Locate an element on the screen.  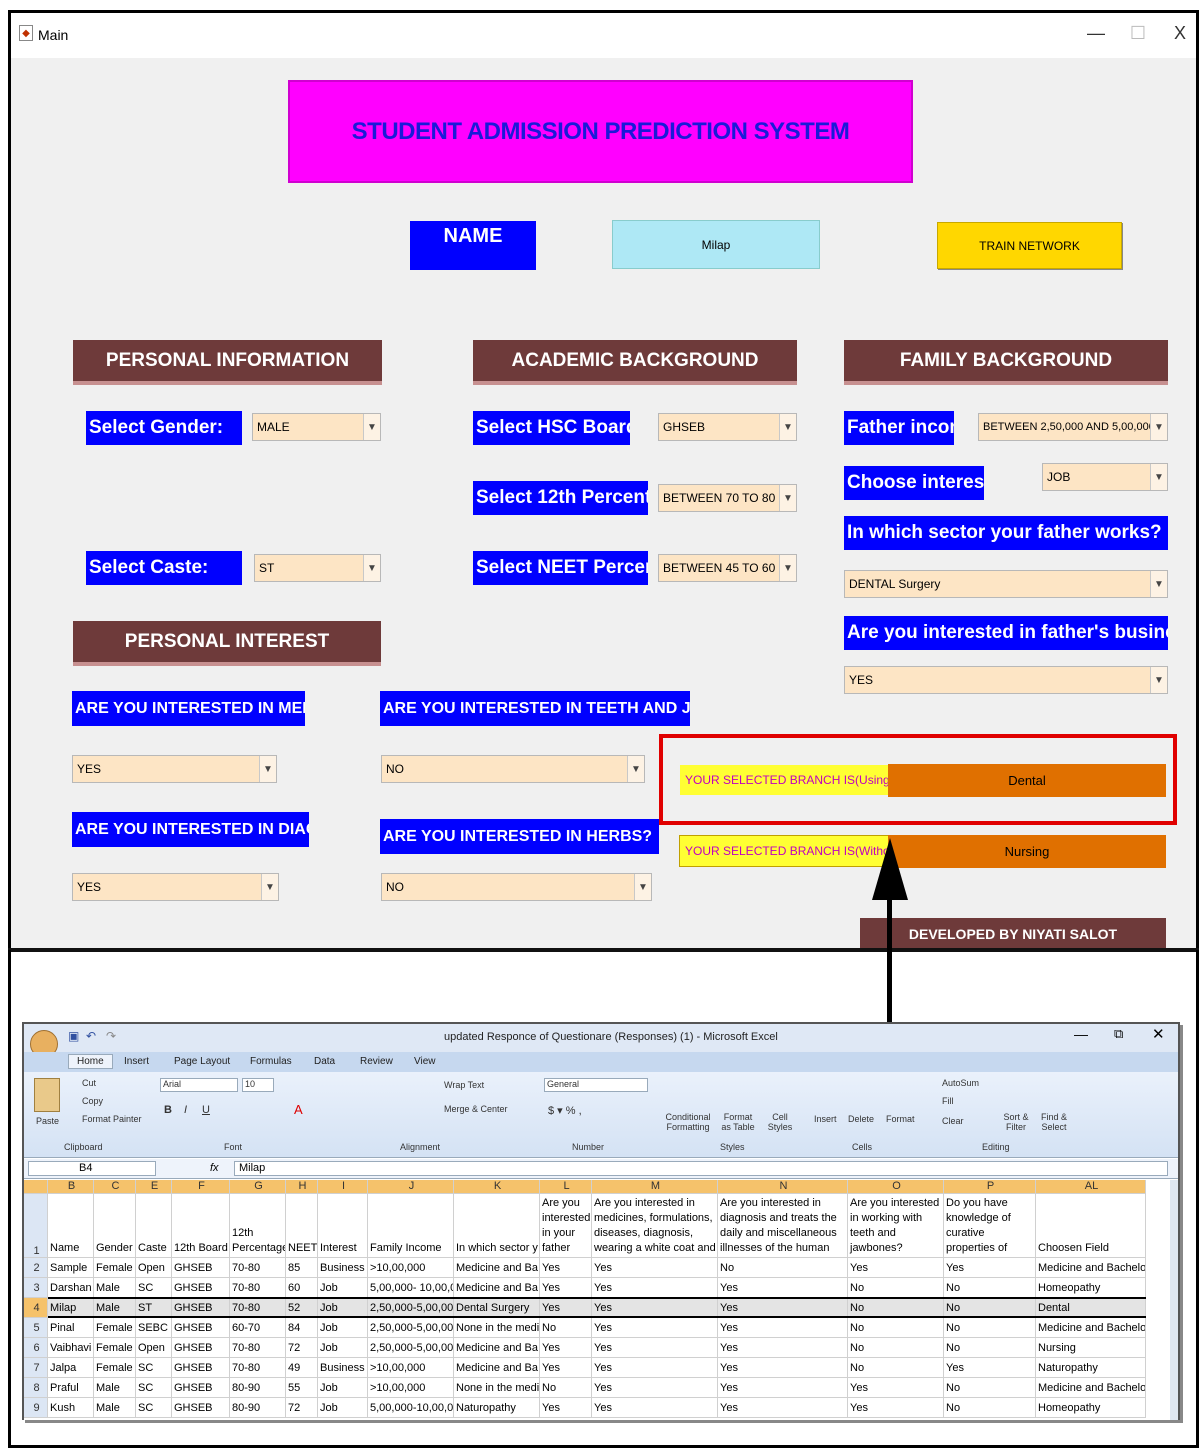
redo-icon: ↷ is located at coordinates (111, 1036).